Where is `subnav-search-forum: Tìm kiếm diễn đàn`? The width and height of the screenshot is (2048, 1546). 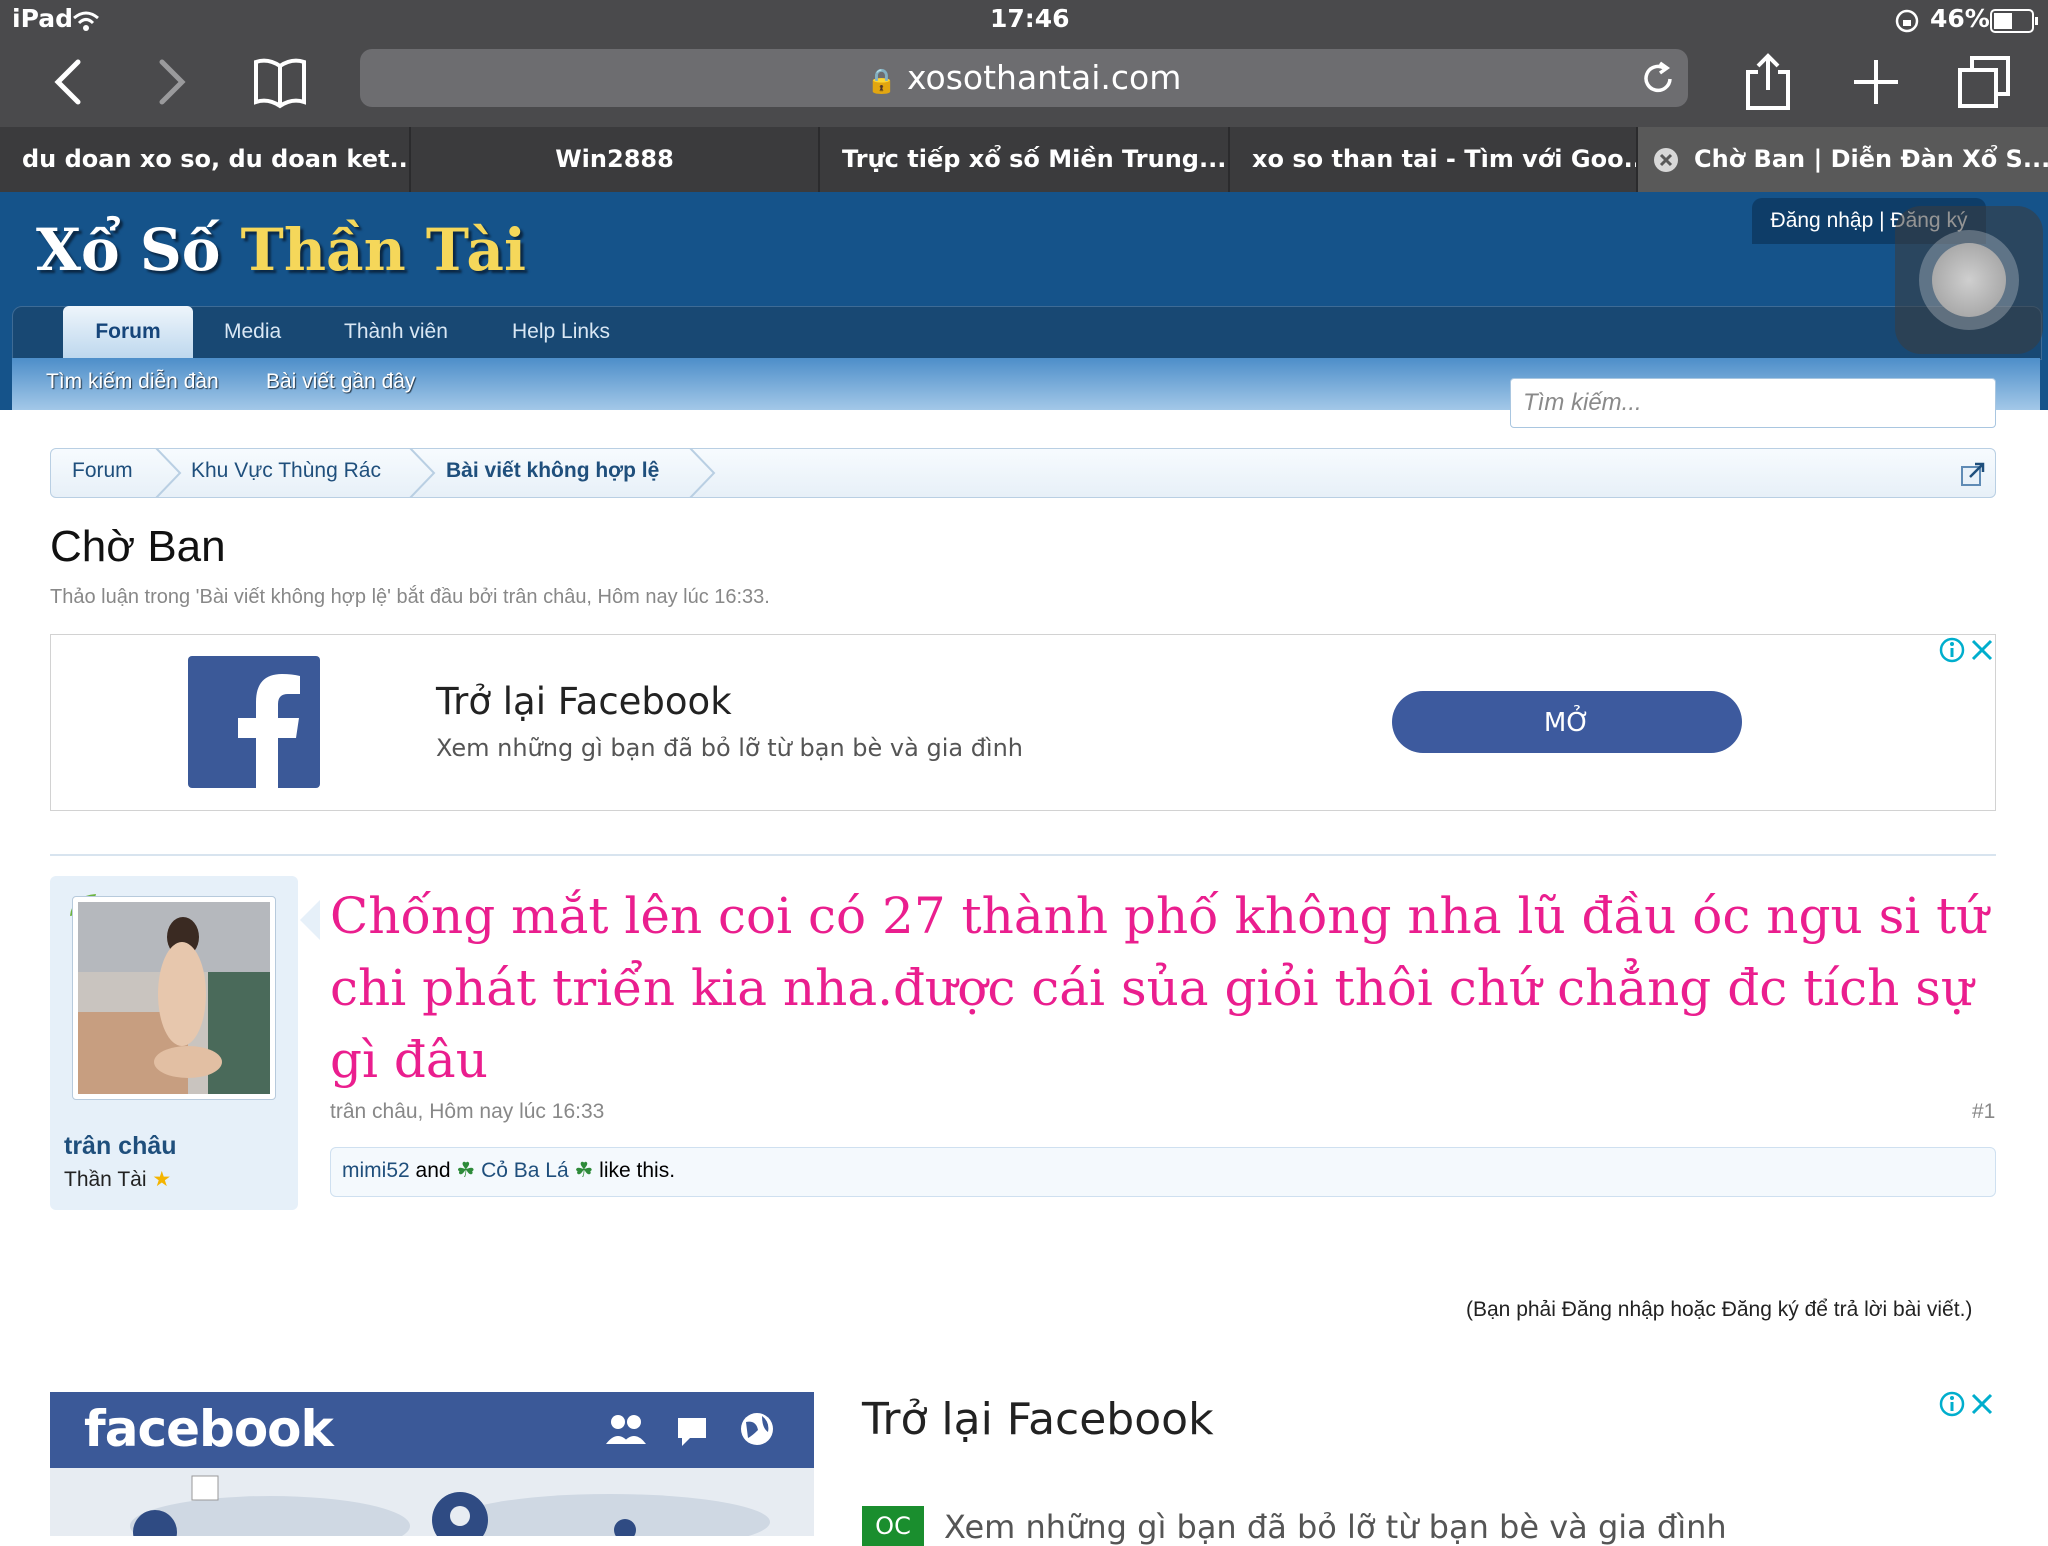 subnav-search-forum: Tìm kiếm diễn đàn is located at coordinates (132, 382).